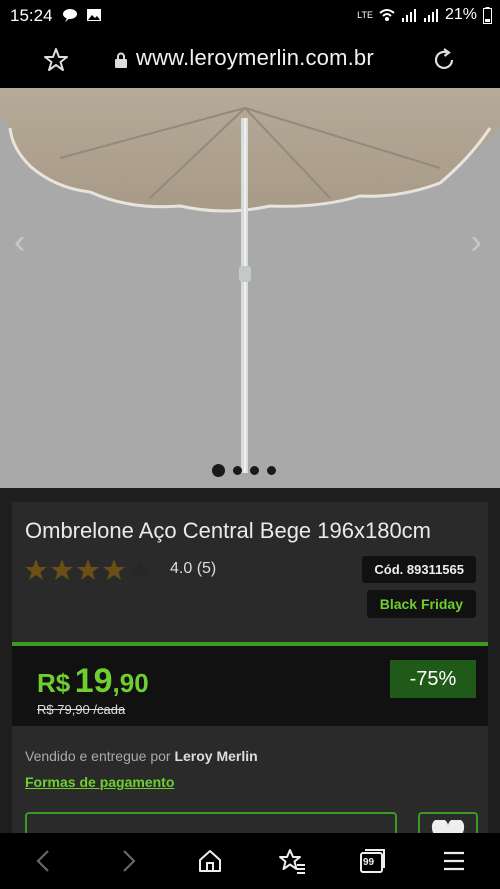 This screenshot has width=500, height=889. I want to click on price: R$ 19,90, so click(93, 681).